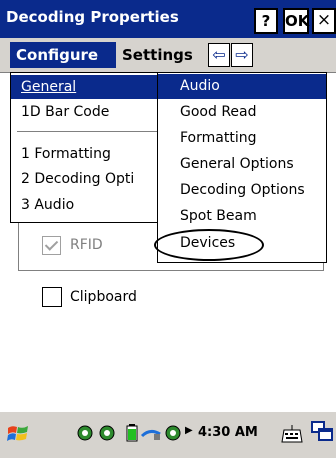  I want to click on close-button: ×, so click(324, 21).